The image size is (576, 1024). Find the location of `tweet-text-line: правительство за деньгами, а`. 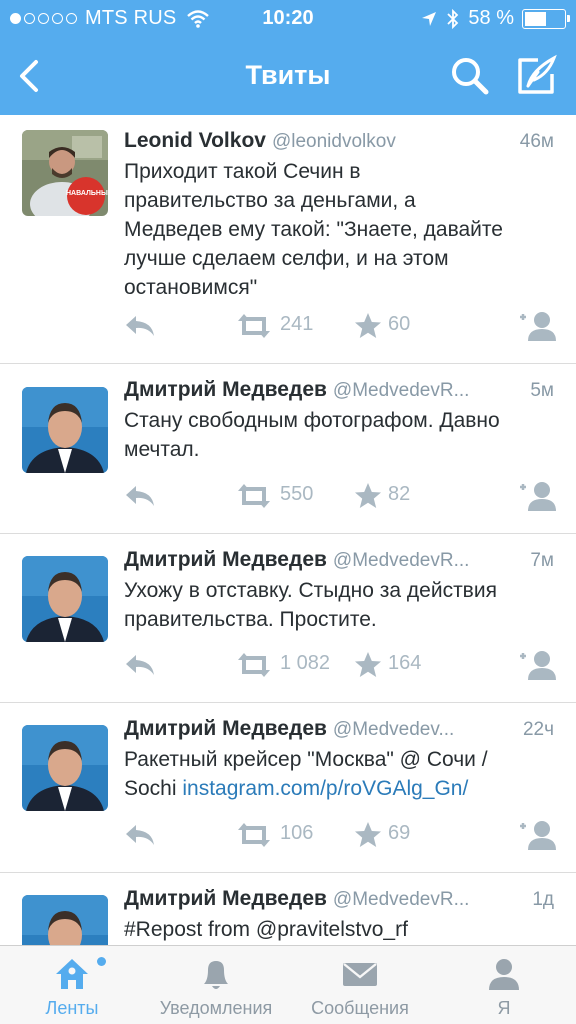

tweet-text-line: правительство за деньгами, а is located at coordinates (270, 200).